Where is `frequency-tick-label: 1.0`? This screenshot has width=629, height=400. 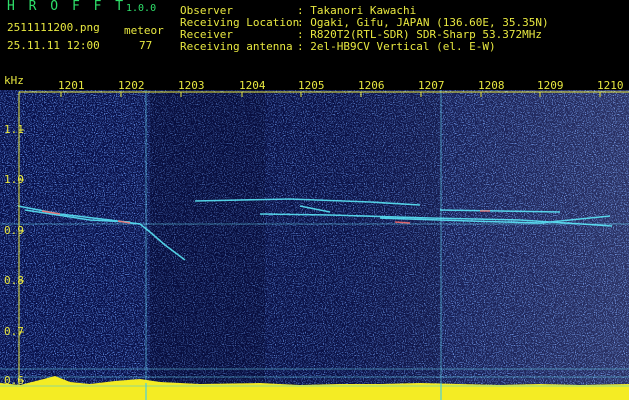 frequency-tick-label: 1.0 is located at coordinates (14, 179).